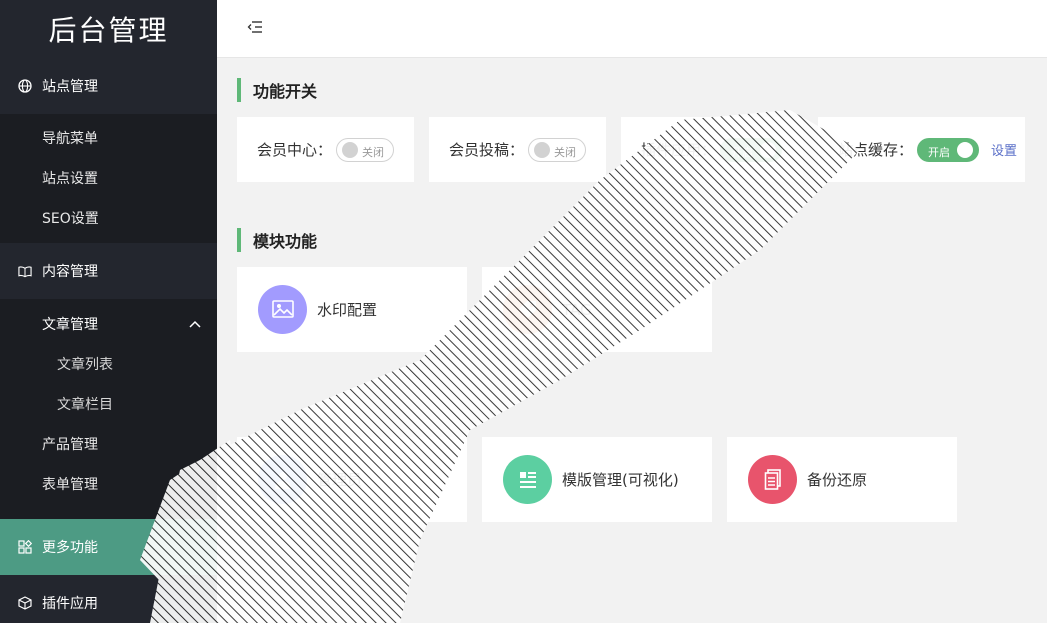 This screenshot has width=1047, height=623. Describe the element at coordinates (772, 479) in the screenshot. I see `document-icon` at that location.